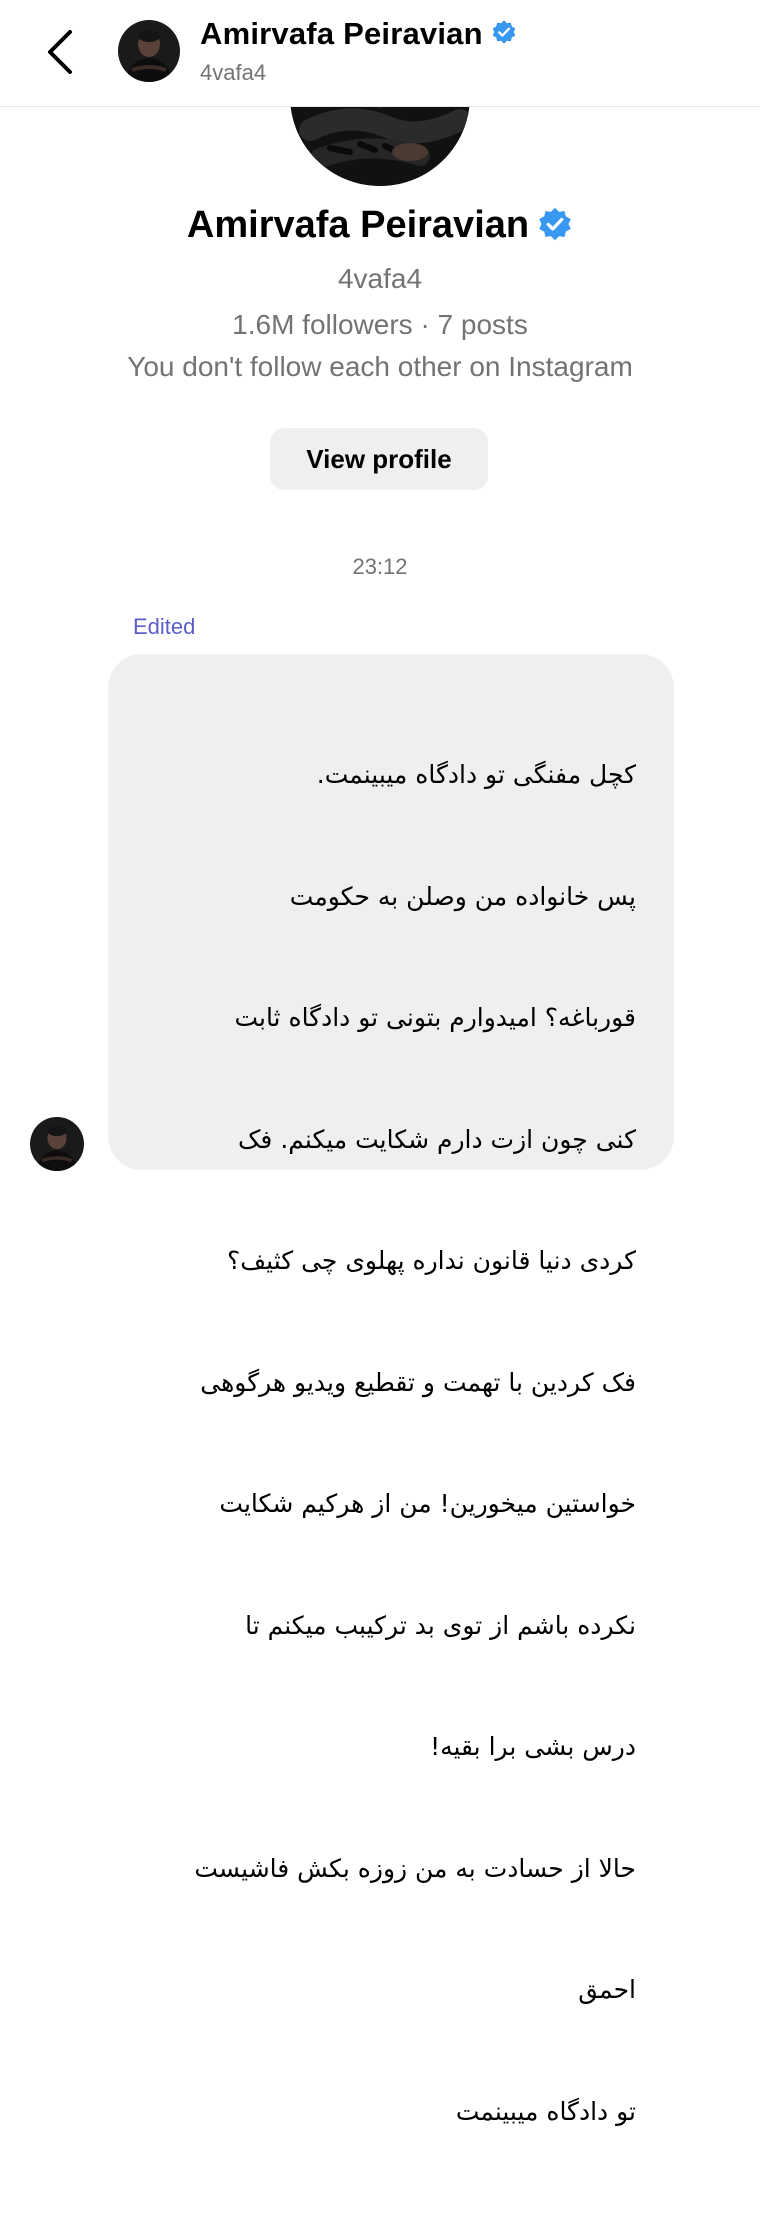  I want to click on profile-handle: 4vafa4, so click(380, 278).